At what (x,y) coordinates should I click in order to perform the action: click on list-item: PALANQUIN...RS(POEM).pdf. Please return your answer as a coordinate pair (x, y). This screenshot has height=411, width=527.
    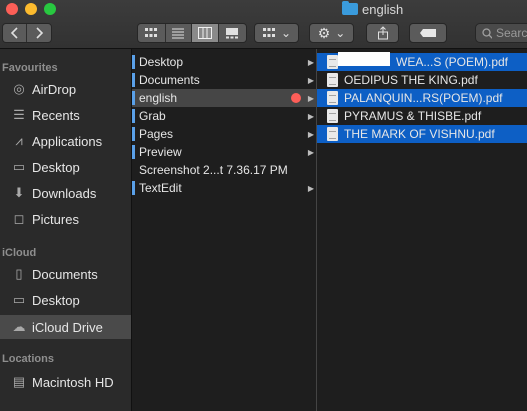
    Looking at the image, I should click on (422, 98).